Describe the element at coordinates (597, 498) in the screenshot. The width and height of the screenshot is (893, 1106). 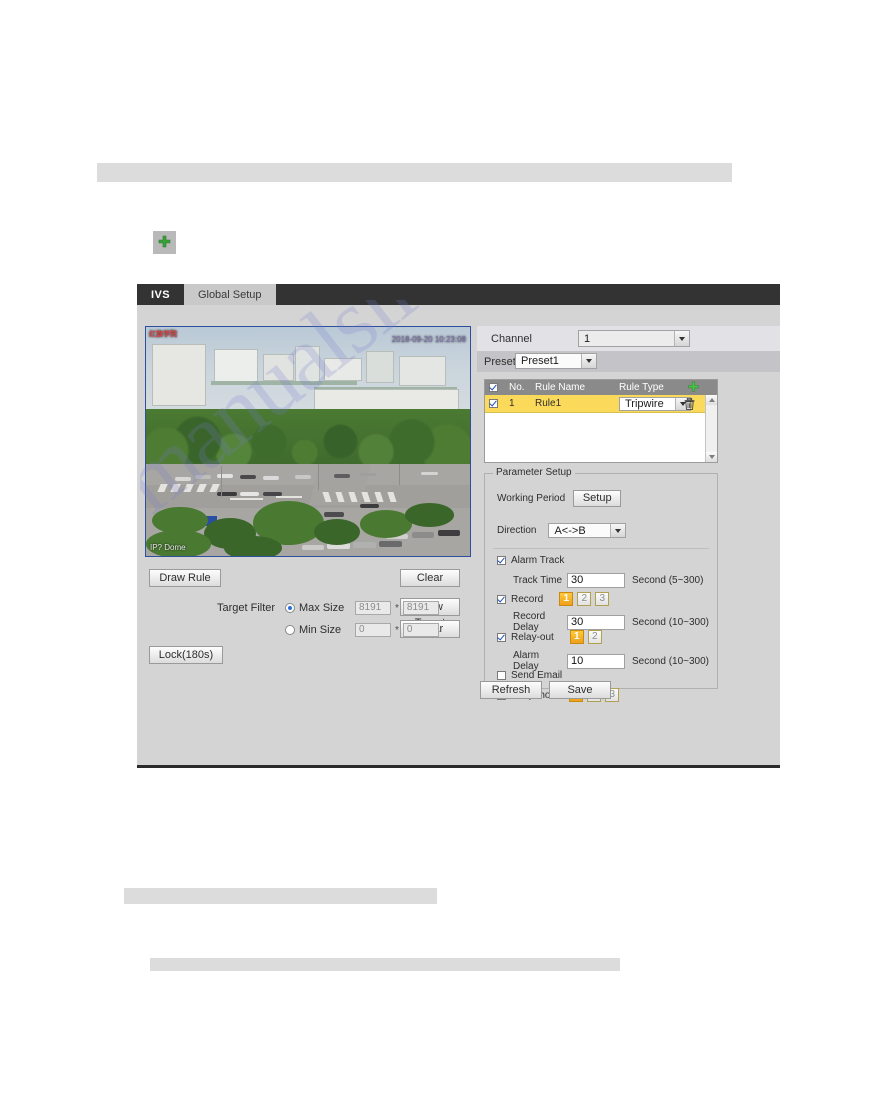
I see `working-period-setup-button: Setup` at that location.